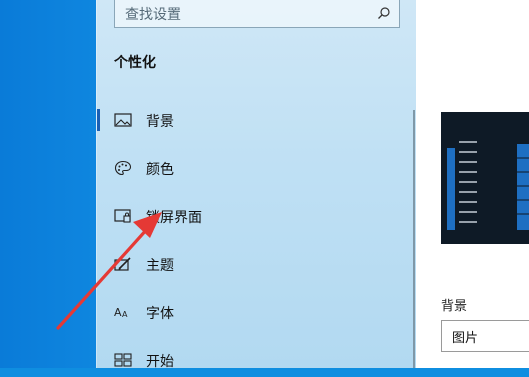  What do you see at coordinates (122, 264) in the screenshot?
I see `theme-brush-icon` at bounding box center [122, 264].